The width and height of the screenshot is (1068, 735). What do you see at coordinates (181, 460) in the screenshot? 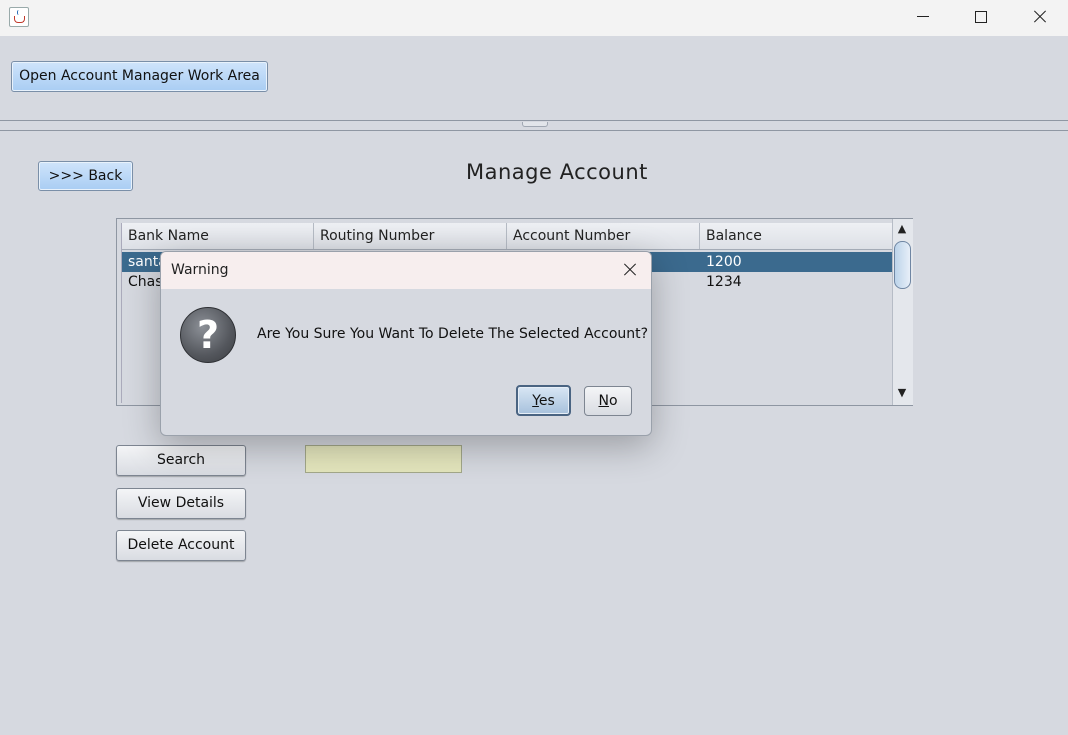
I see `search-button: Search` at bounding box center [181, 460].